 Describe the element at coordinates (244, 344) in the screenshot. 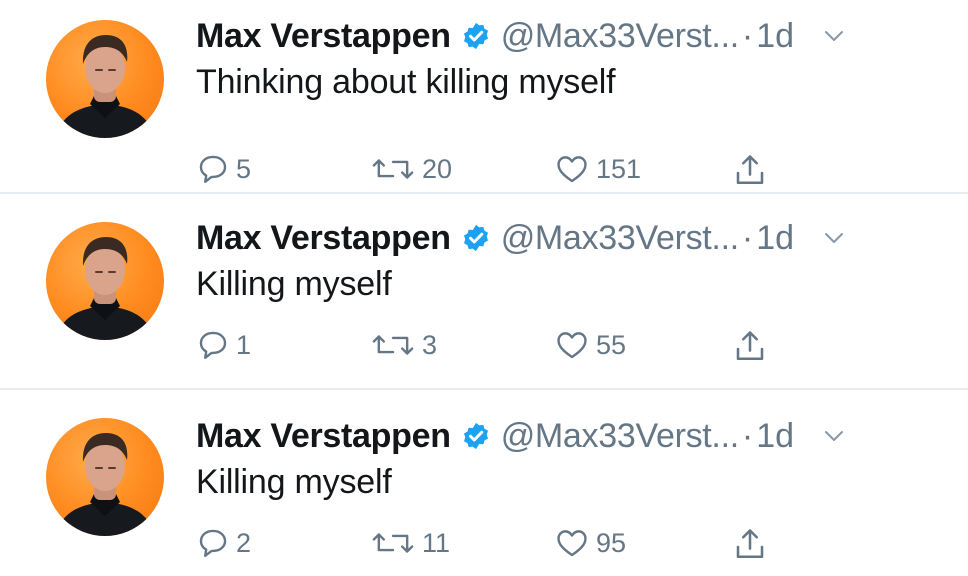

I see `reply-count: 1` at that location.